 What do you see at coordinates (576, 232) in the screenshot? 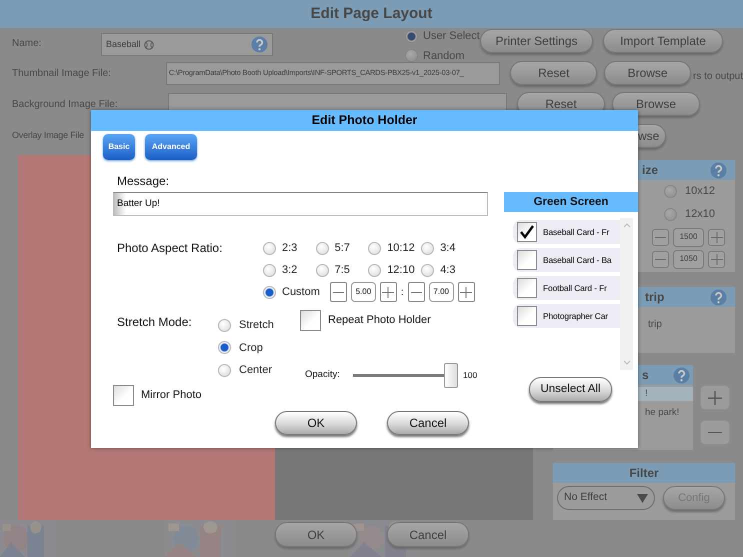
I see `item-label: Baseball Card - Fr` at bounding box center [576, 232].